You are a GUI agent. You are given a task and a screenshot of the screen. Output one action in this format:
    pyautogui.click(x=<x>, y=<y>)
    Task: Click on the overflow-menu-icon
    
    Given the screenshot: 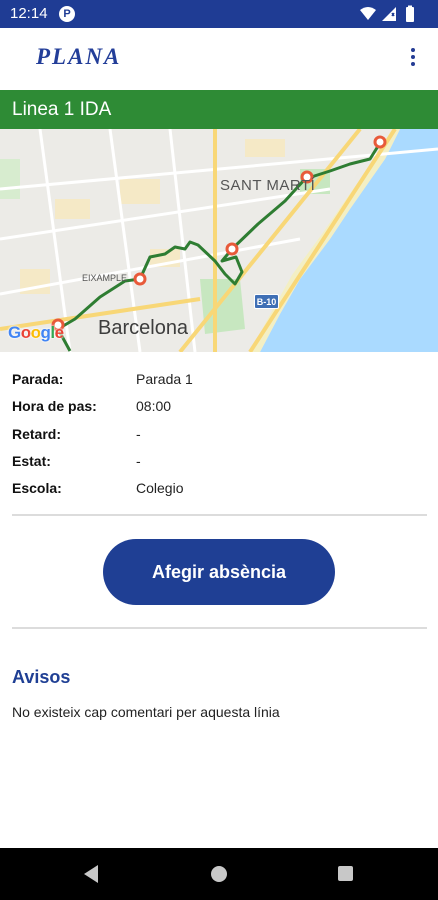 What is the action you would take?
    pyautogui.click(x=413, y=59)
    